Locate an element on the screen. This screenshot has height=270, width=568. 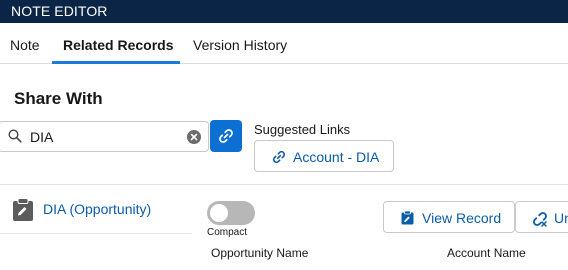
suggested-link-button: Account - DIA is located at coordinates (324, 156).